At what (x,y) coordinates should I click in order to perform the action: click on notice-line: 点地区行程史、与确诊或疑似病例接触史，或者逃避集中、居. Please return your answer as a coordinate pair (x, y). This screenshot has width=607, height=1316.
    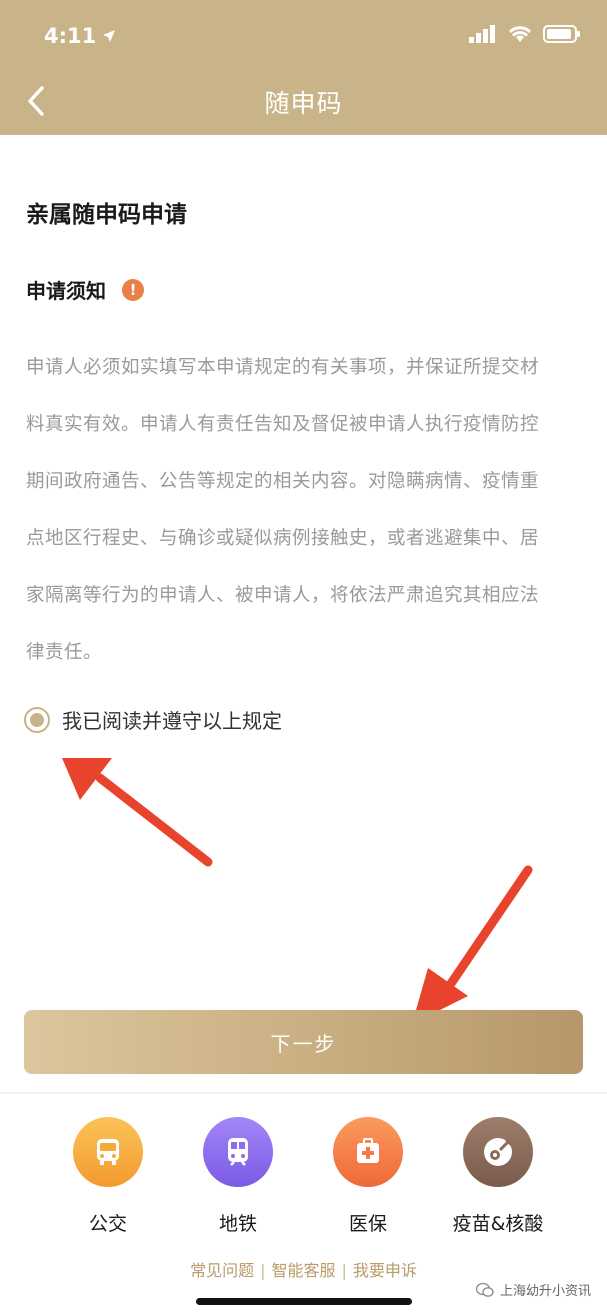
    Looking at the image, I should click on (283, 538).